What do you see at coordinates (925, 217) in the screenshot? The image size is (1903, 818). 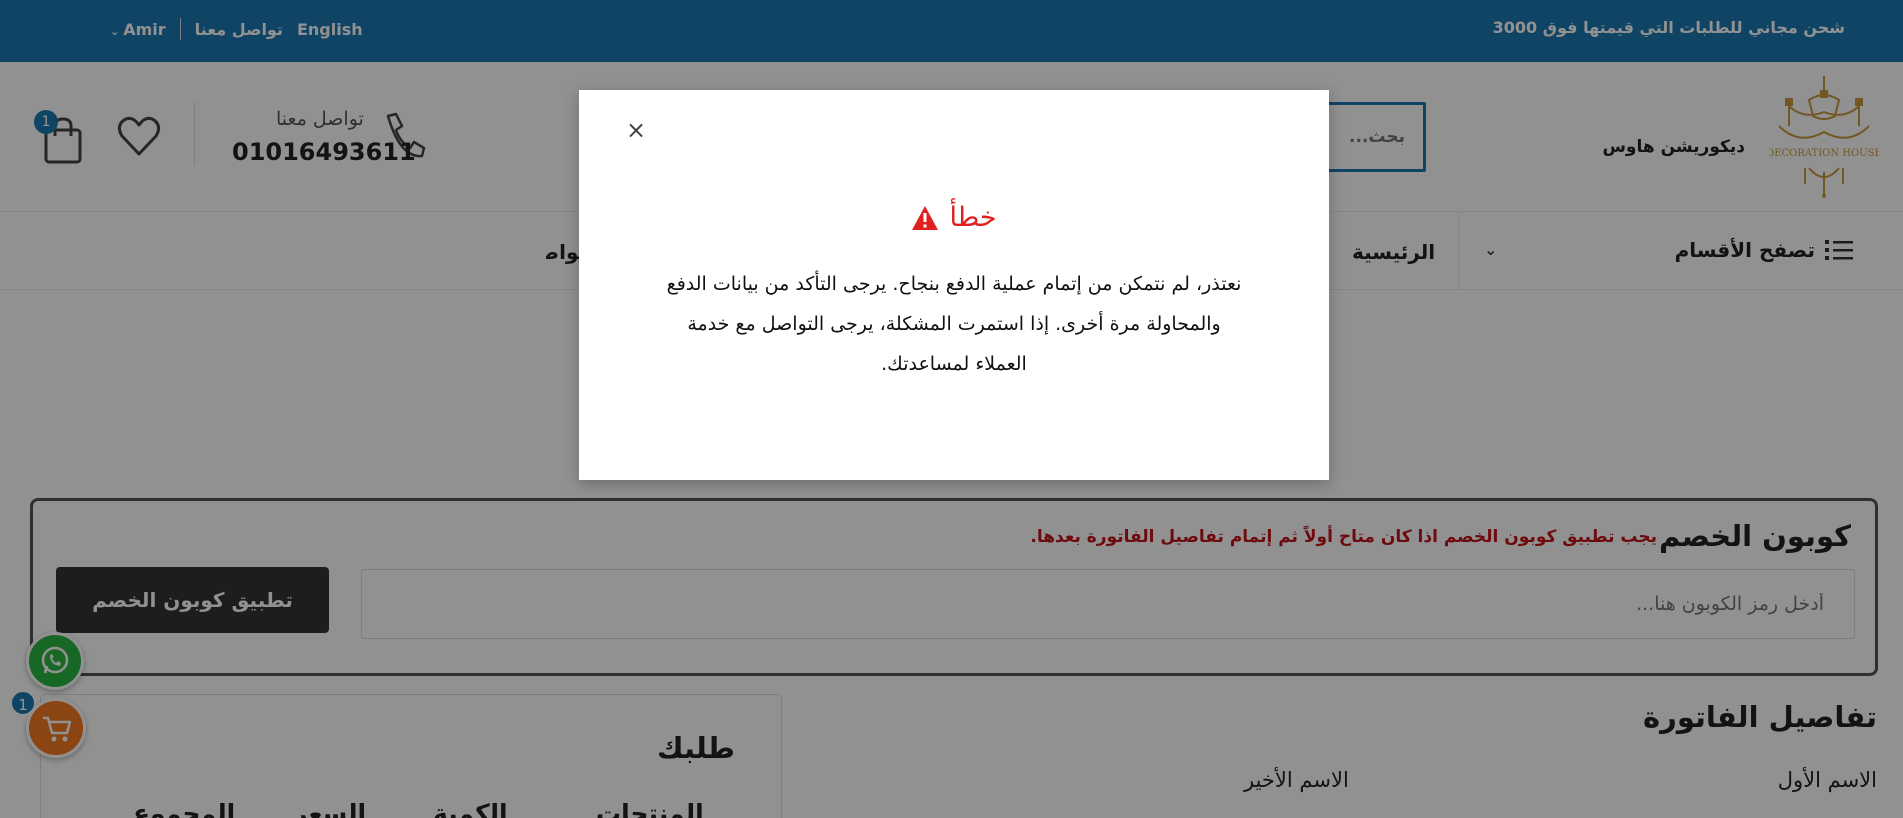 I see `warning-icon` at bounding box center [925, 217].